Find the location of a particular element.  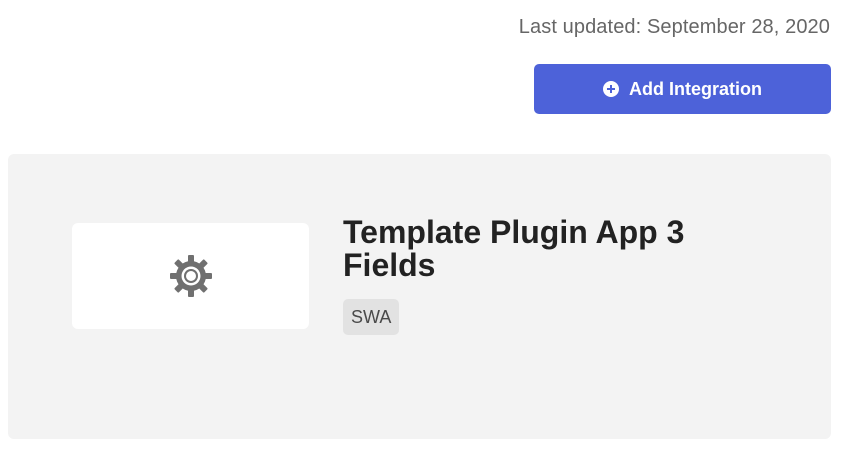

last-updated-text: Last updated: September 28, 2020 is located at coordinates (674, 27).